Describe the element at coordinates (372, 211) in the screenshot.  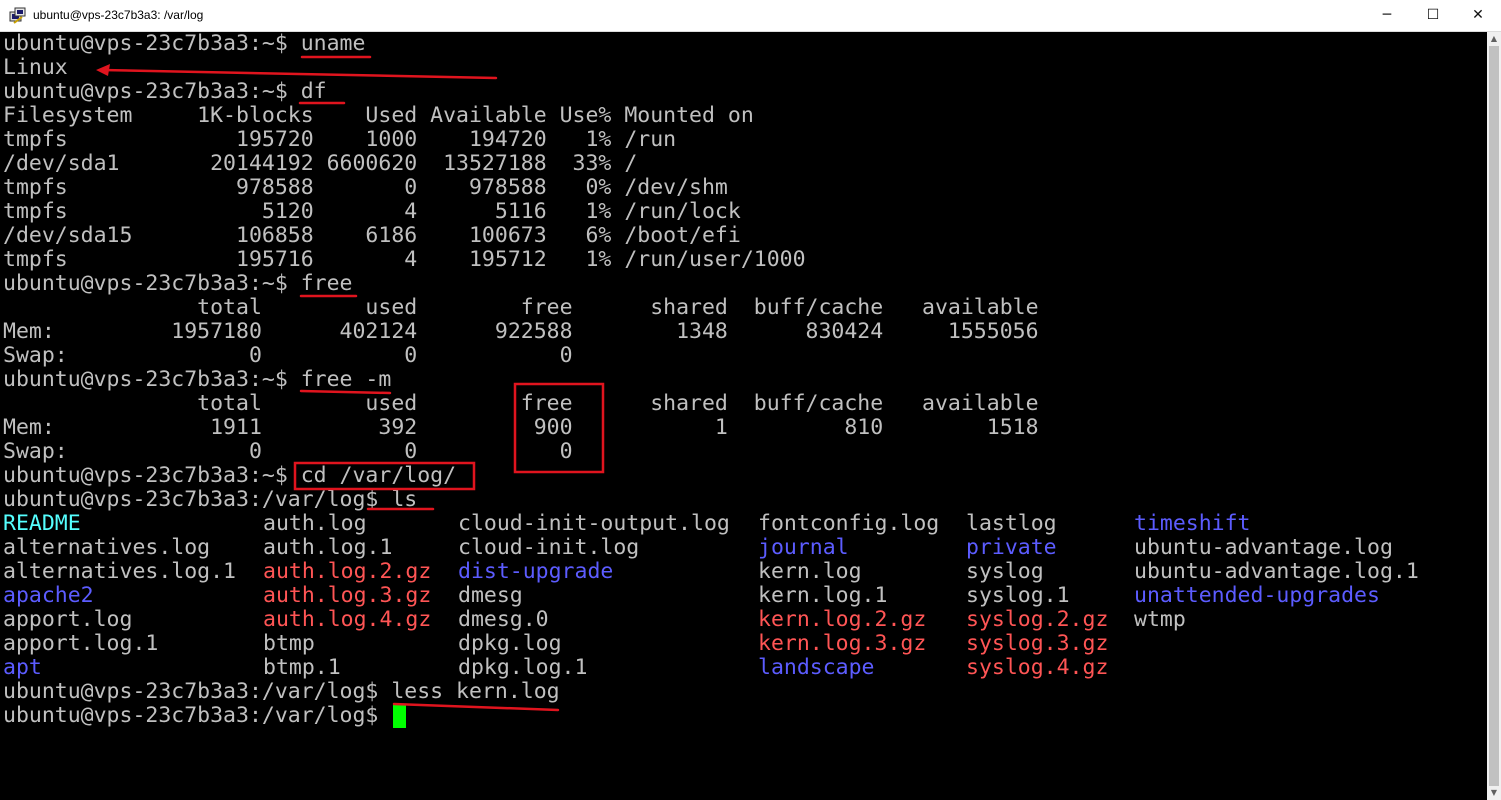
I see `terminal-line: tmpfs 5120 4 5116 1% /run/lock` at that location.